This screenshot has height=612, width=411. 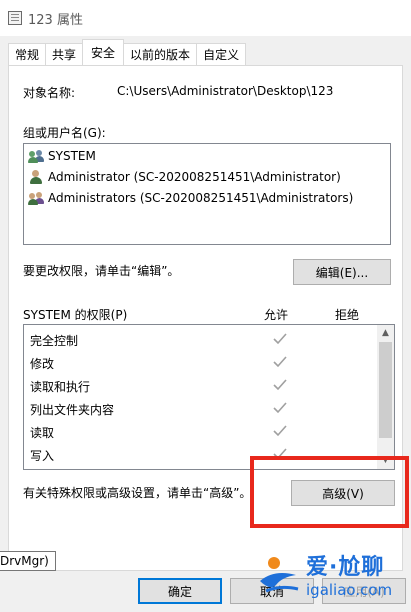 I want to click on tab-sharing: 共享, so click(x=64, y=54).